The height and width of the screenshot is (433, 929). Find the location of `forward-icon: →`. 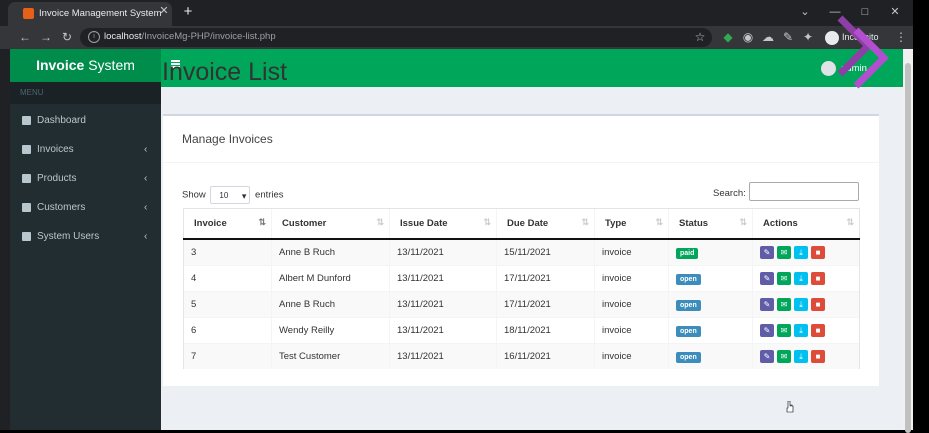

forward-icon: → is located at coordinates (46, 37).